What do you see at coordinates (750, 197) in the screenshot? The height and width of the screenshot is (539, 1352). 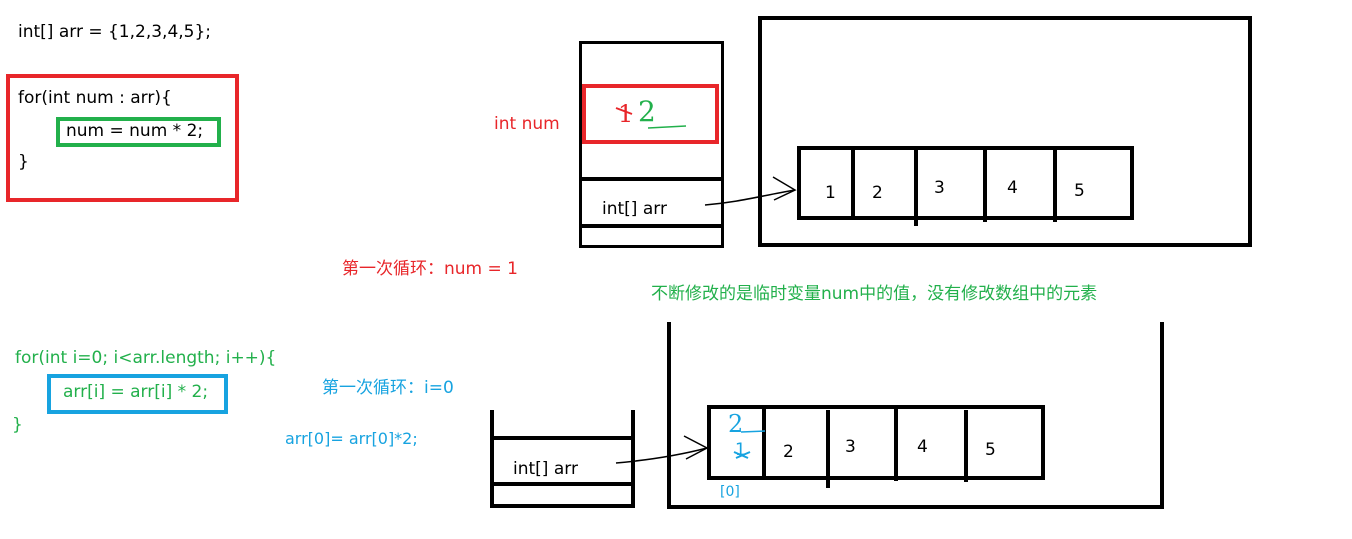 I see `pointer-arrow-top` at bounding box center [750, 197].